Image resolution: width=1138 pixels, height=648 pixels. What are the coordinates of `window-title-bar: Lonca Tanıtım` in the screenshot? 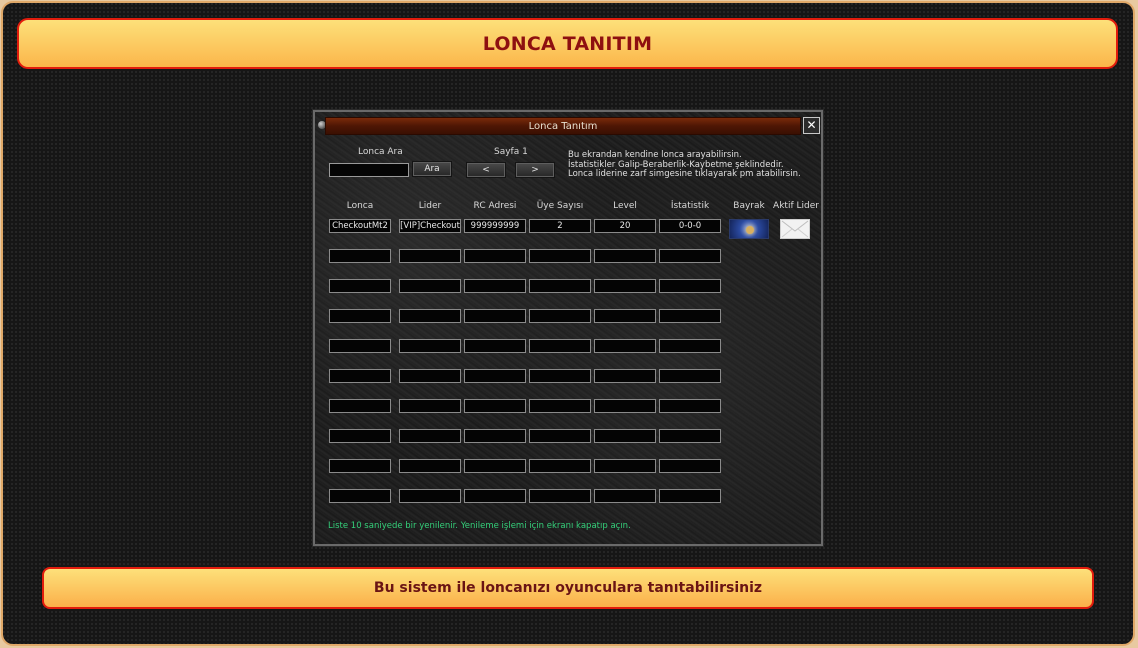 It's located at (563, 126).